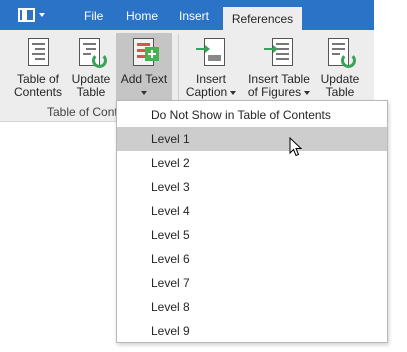 The image size is (407, 352). Describe the element at coordinates (252, 163) in the screenshot. I see `menu-item-level-2: Level 2` at that location.